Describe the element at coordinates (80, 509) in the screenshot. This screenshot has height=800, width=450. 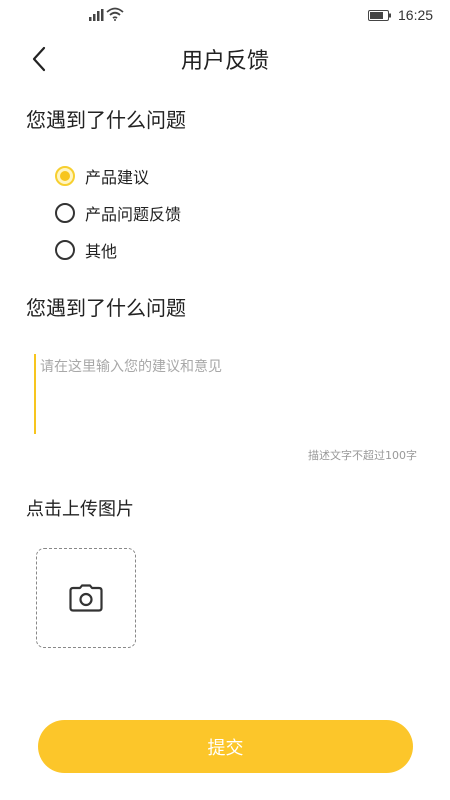
I see `upload-title: 点击上传图片` at that location.